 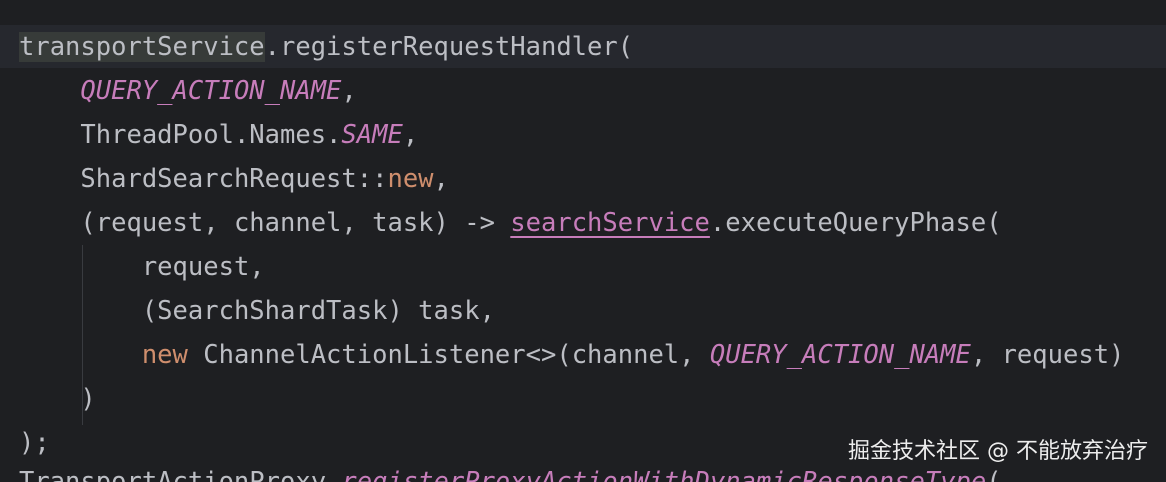 I want to click on code-token: (SearchShardTask) task,, so click(x=318, y=311).